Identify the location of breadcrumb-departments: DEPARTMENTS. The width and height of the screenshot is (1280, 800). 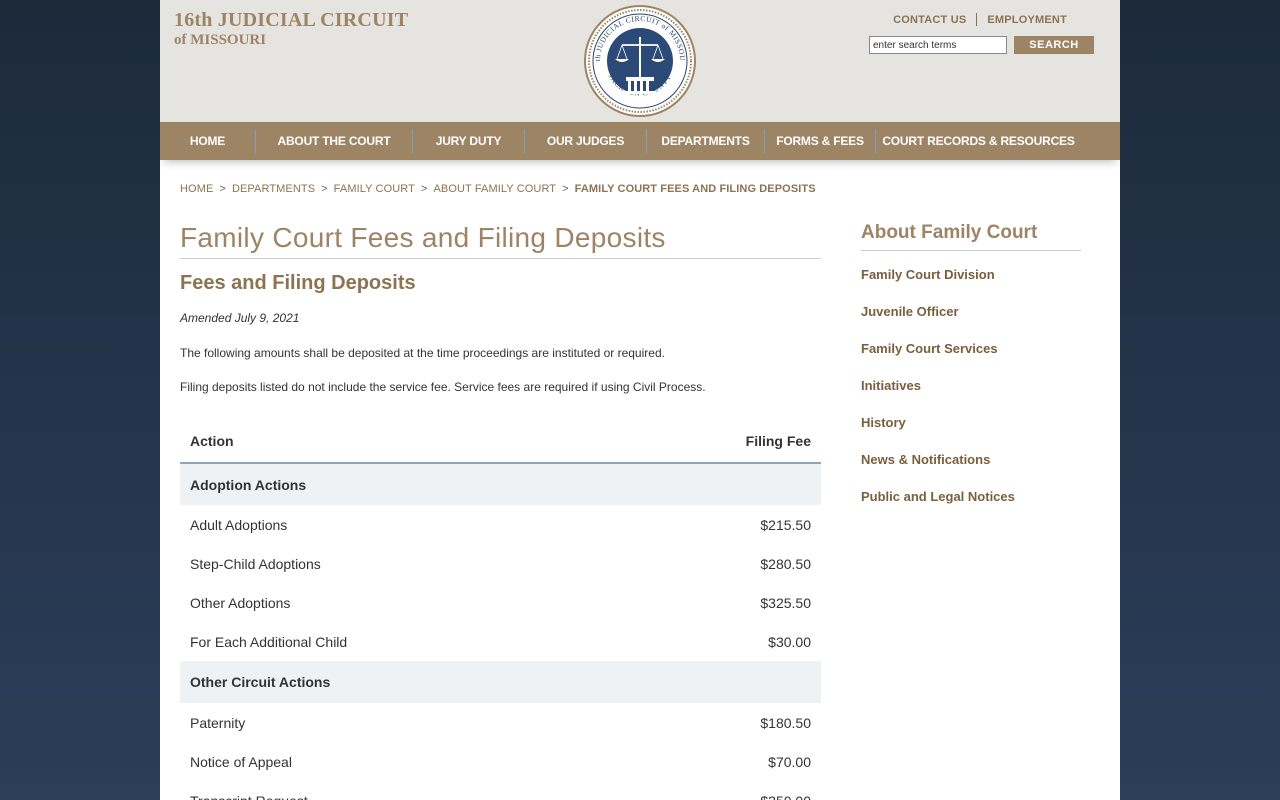
(273, 189).